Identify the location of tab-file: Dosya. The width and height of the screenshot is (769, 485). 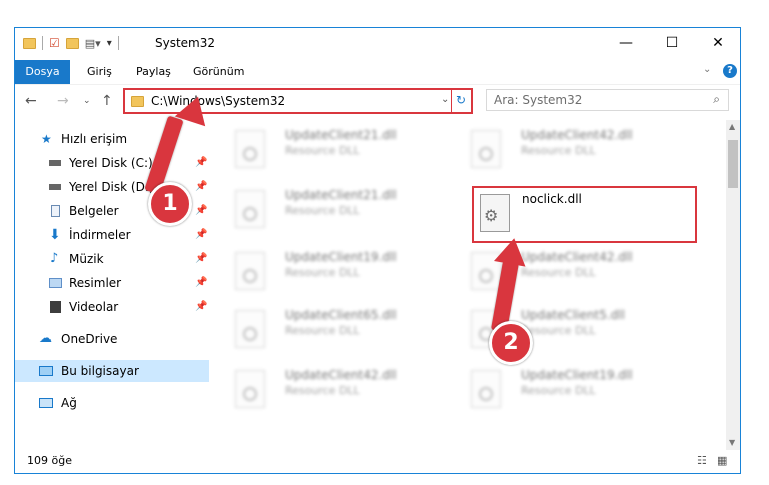
(42, 72).